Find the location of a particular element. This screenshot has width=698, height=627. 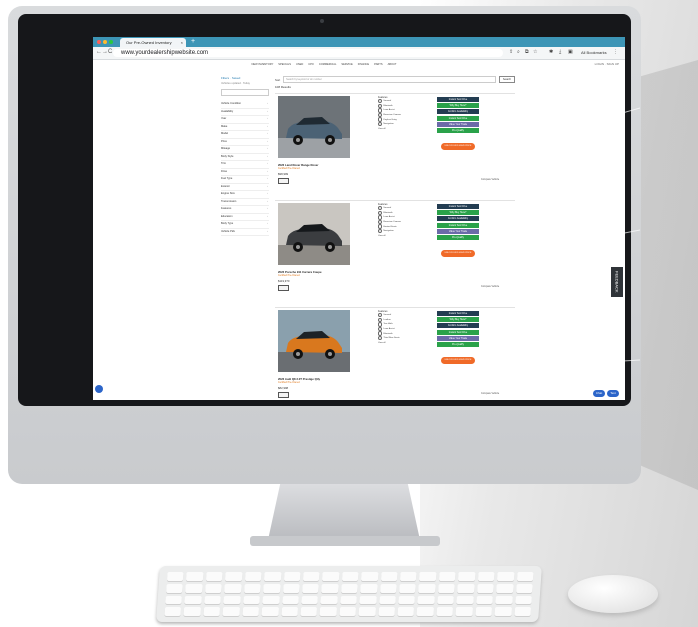

search-input: Search by keyword or vin number is located at coordinates (389, 79).